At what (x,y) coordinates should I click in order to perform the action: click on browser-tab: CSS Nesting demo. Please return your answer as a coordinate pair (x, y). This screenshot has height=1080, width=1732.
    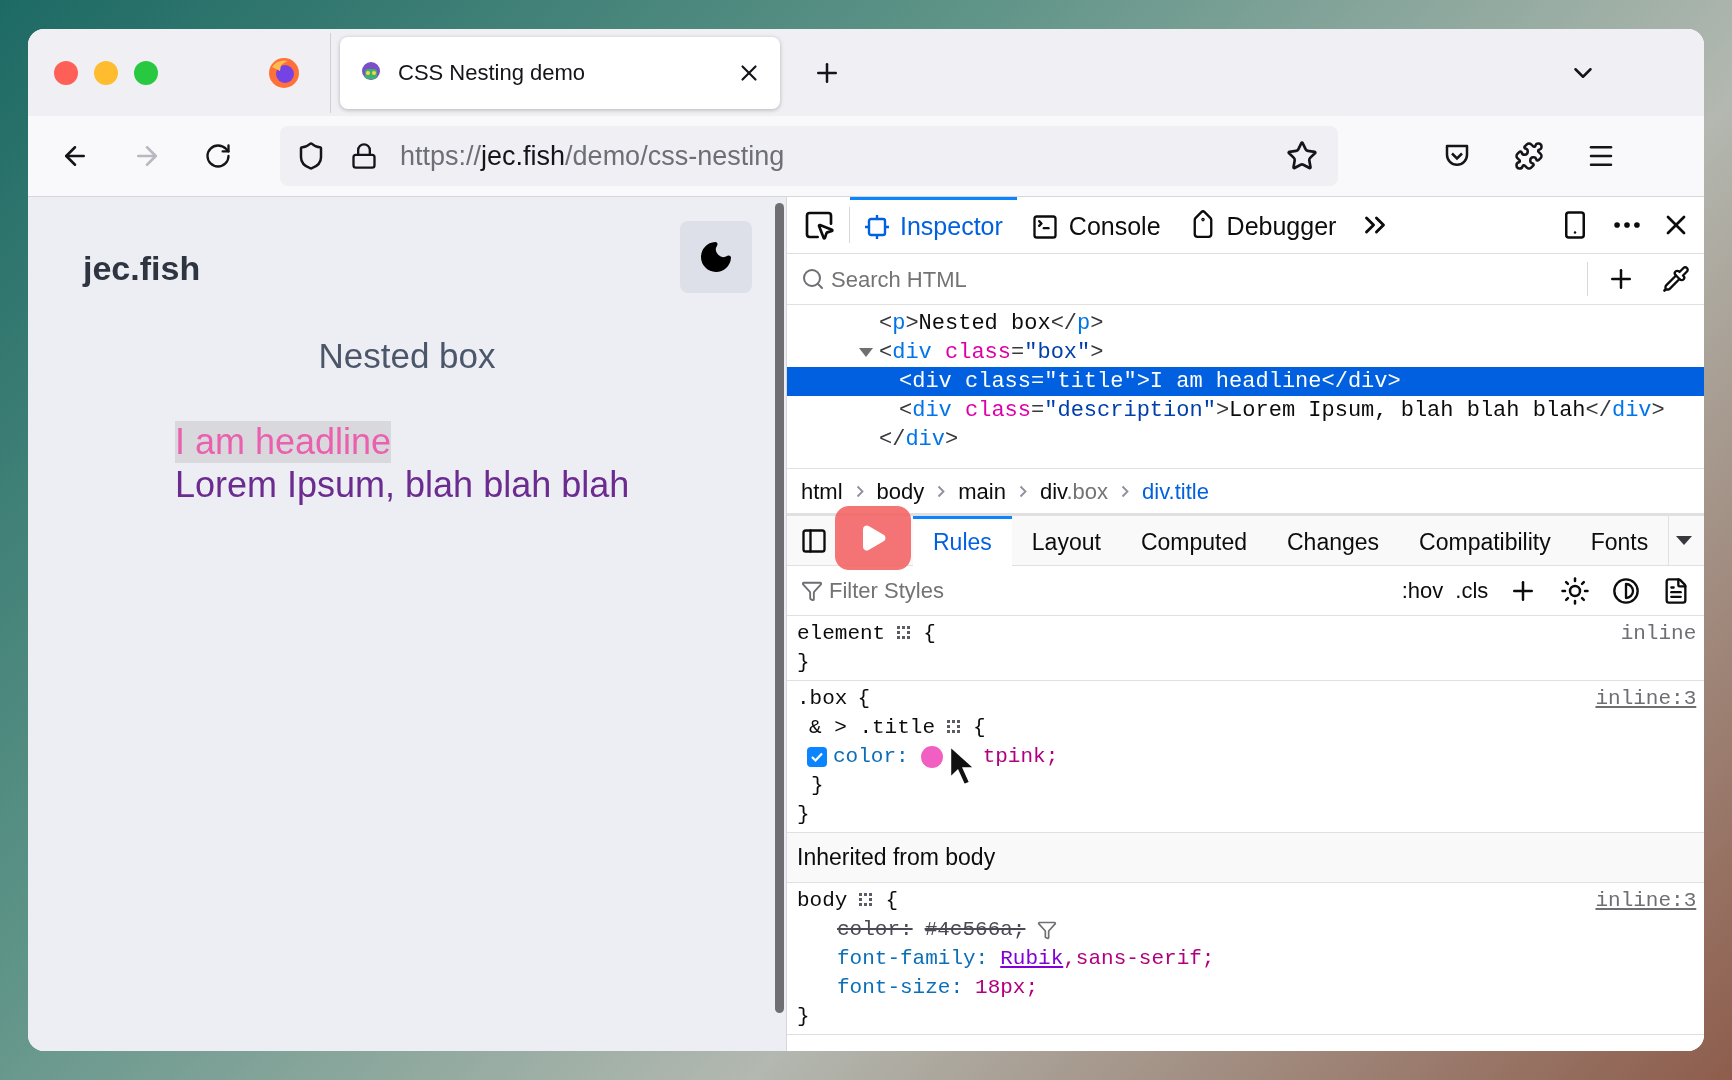
    Looking at the image, I should click on (560, 72).